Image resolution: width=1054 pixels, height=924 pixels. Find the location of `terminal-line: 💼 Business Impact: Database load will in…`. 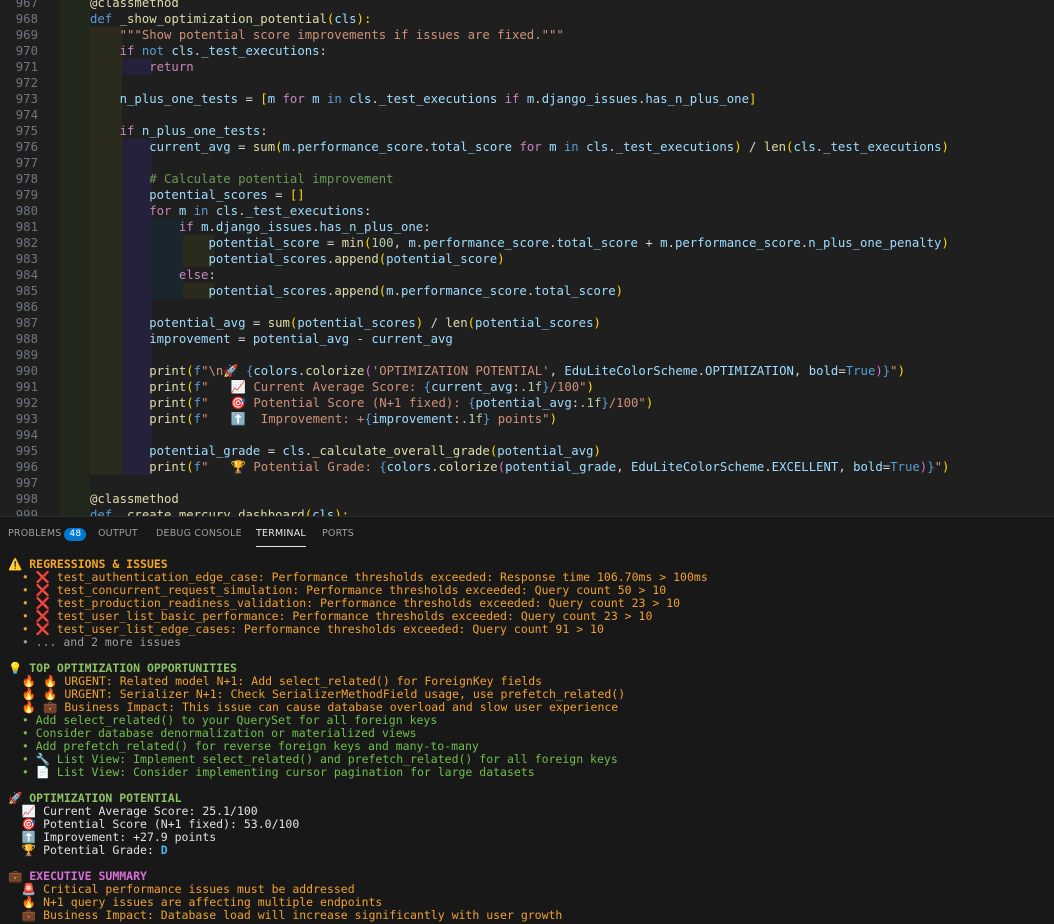

terminal-line: 💼 Business Impact: Database load will in… is located at coordinates (285, 915).